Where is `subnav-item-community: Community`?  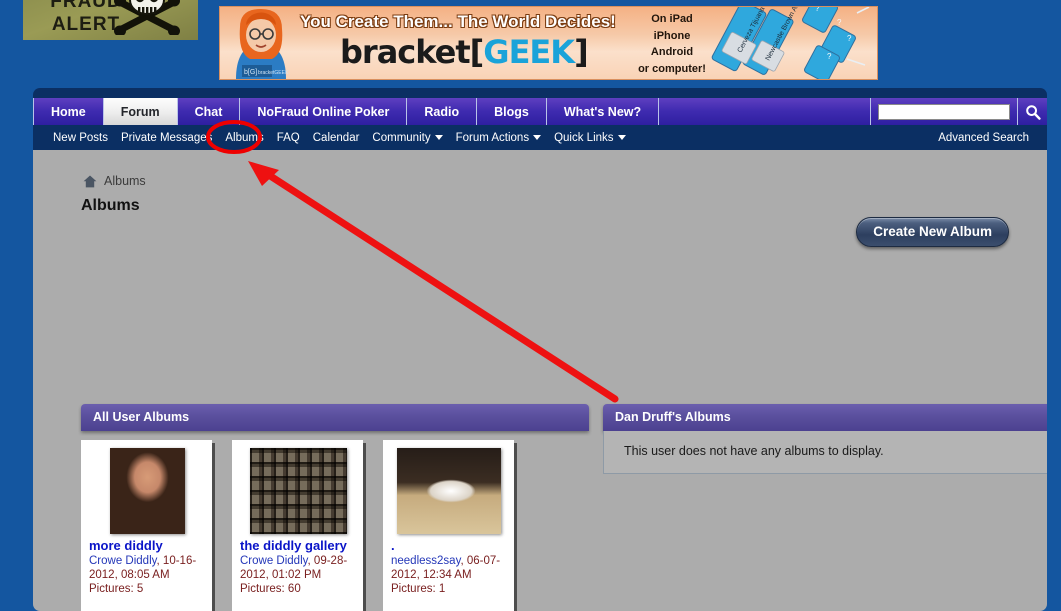
subnav-item-community: Community is located at coordinates (407, 137).